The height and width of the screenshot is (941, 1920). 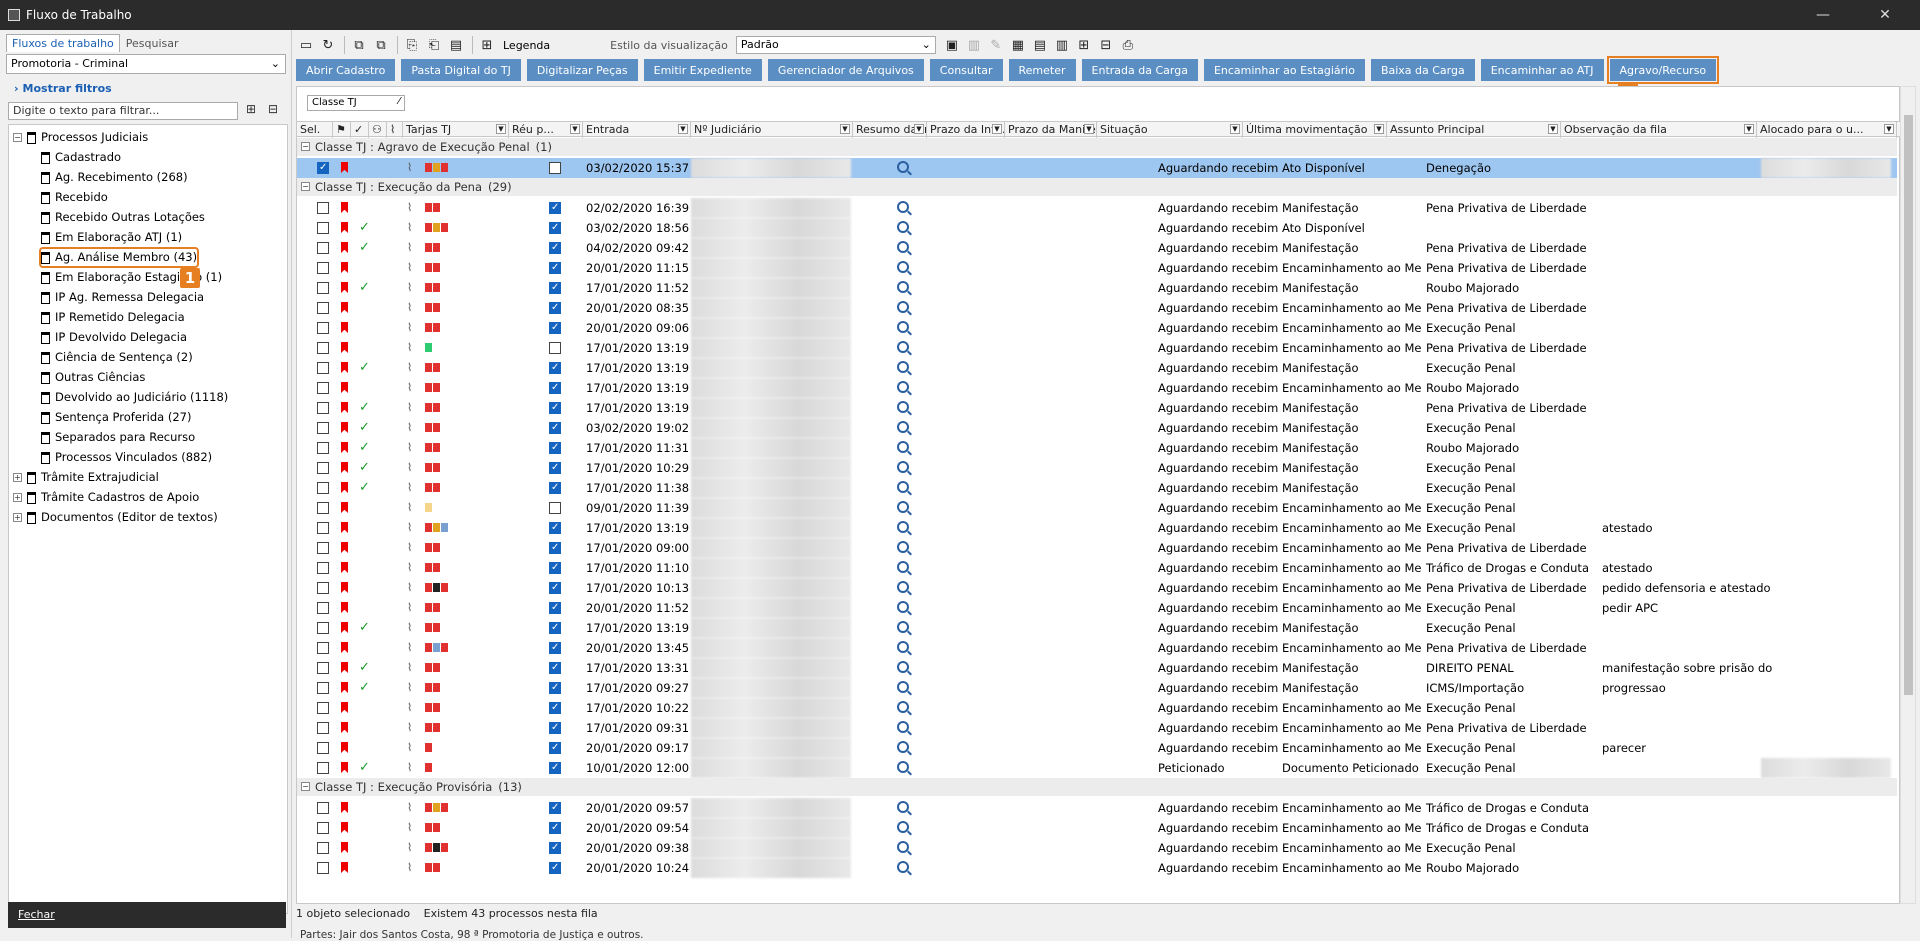 What do you see at coordinates (1908, 405) in the screenshot?
I see `scrollbar-thumb` at bounding box center [1908, 405].